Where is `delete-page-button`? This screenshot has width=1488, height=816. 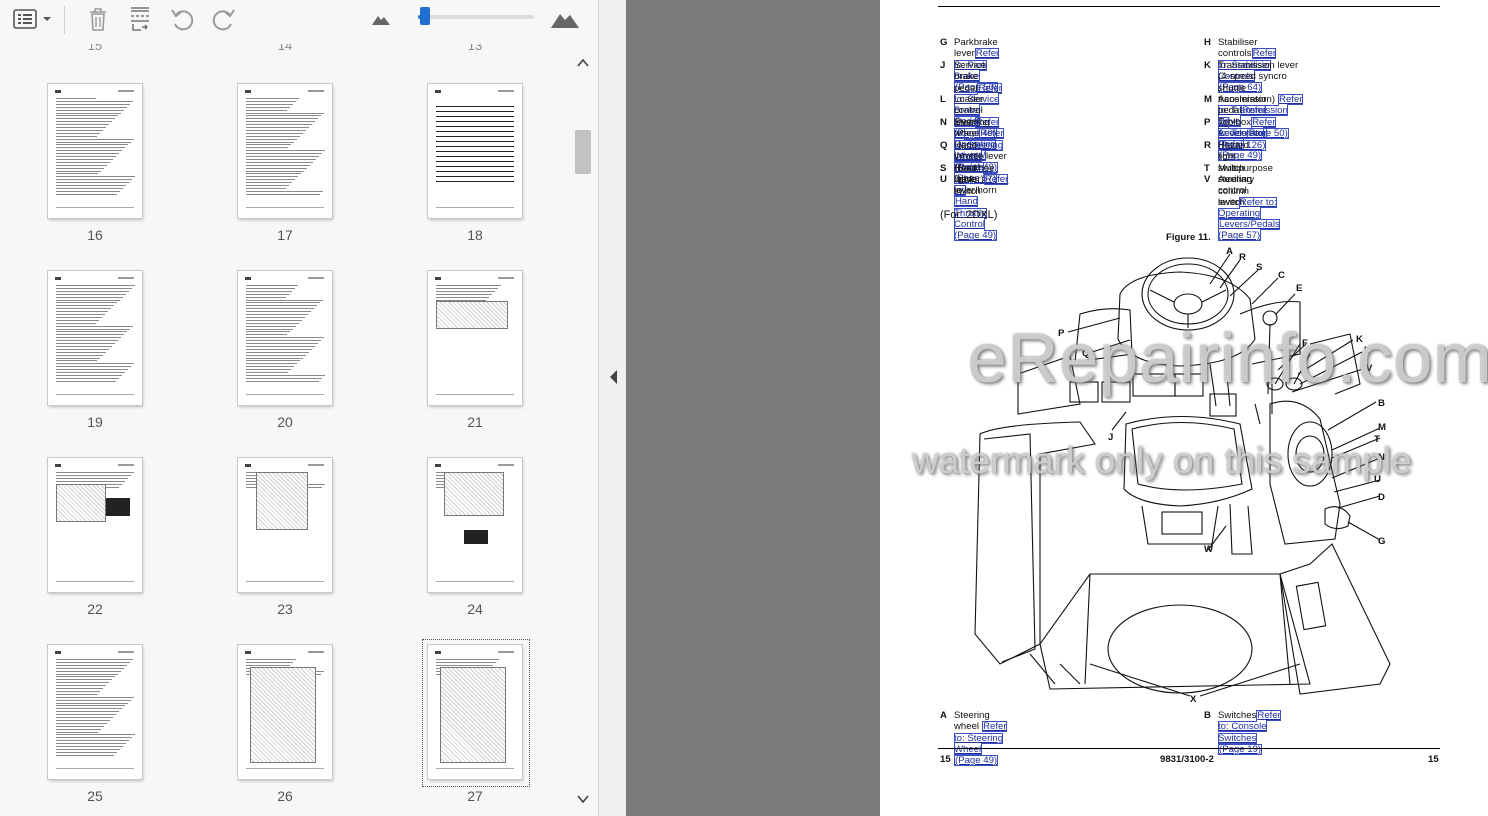 delete-page-button is located at coordinates (98, 19).